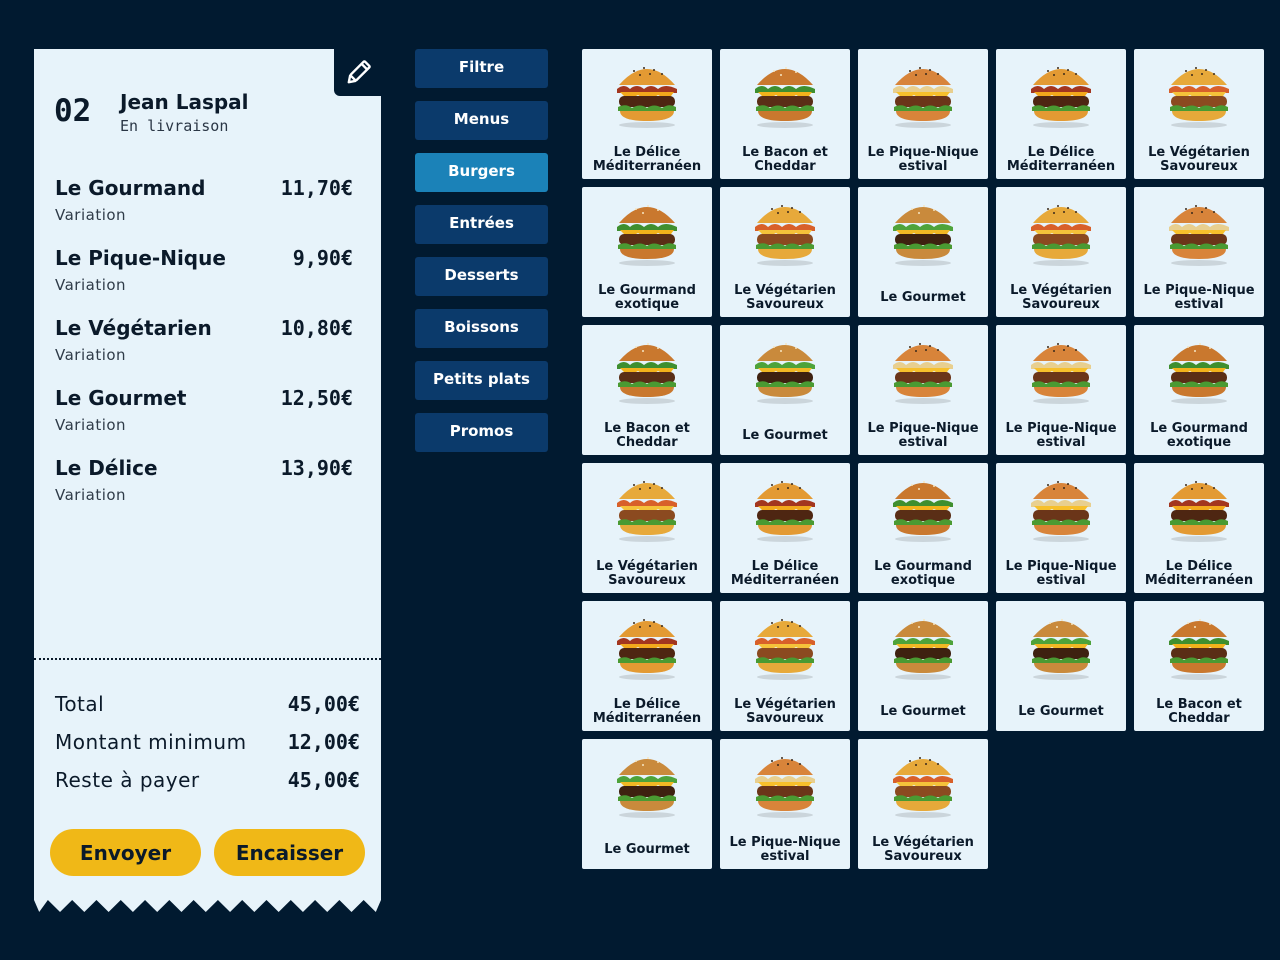 The width and height of the screenshot is (1280, 960). What do you see at coordinates (316, 328) in the screenshot?
I see `order-line-price: 10,80€` at bounding box center [316, 328].